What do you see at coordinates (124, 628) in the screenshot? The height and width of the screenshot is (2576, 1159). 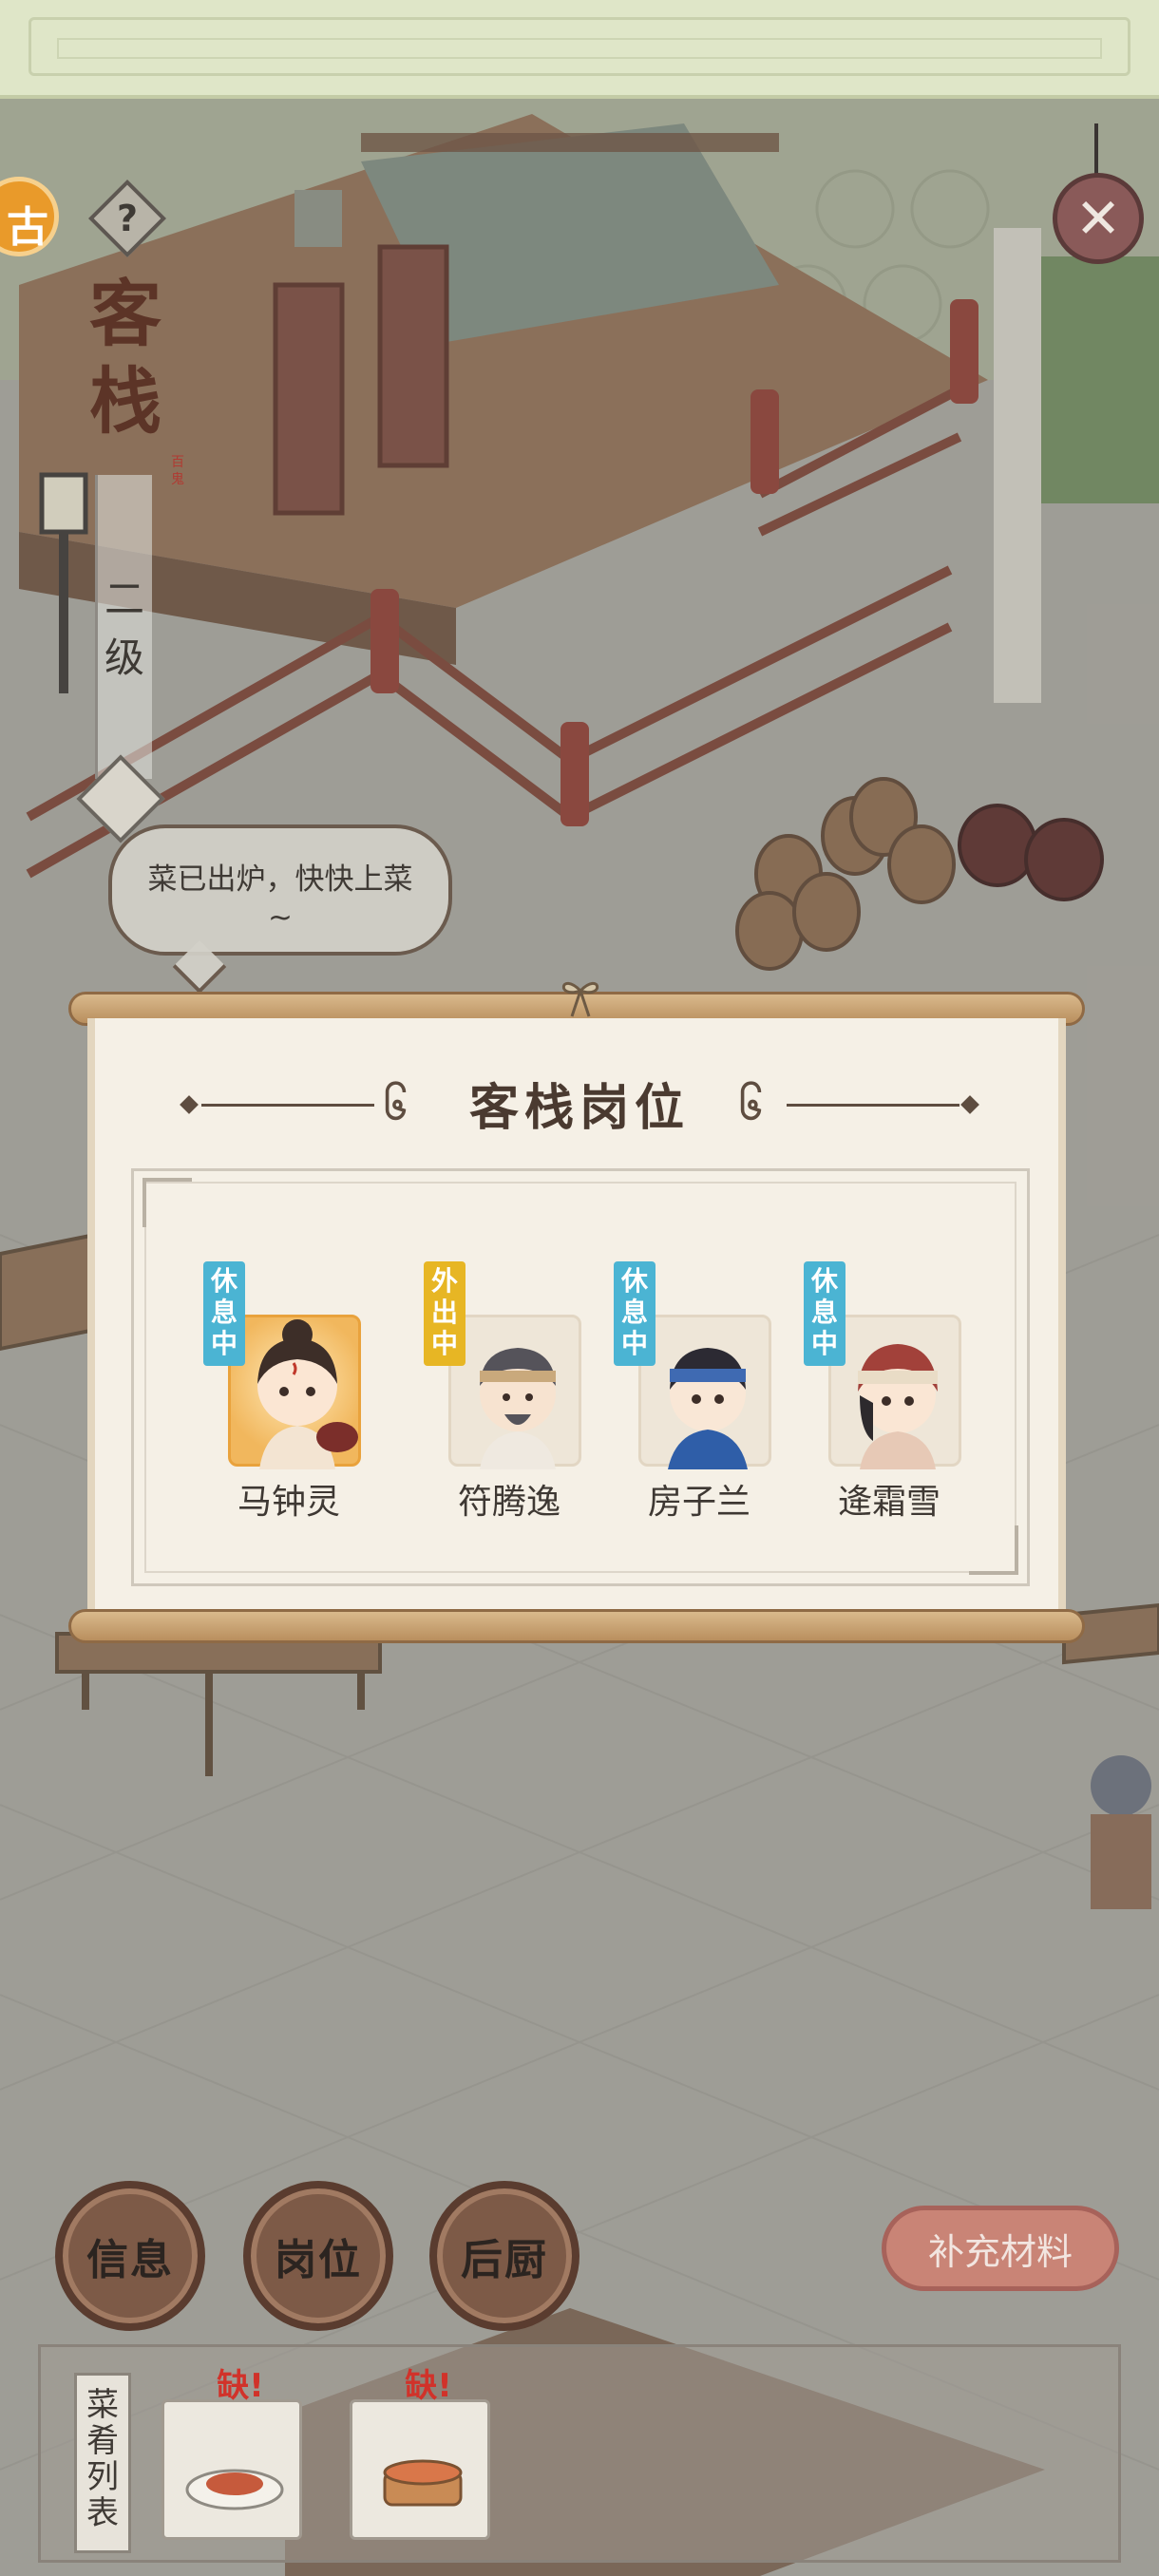 I see `inn-level: 二级` at bounding box center [124, 628].